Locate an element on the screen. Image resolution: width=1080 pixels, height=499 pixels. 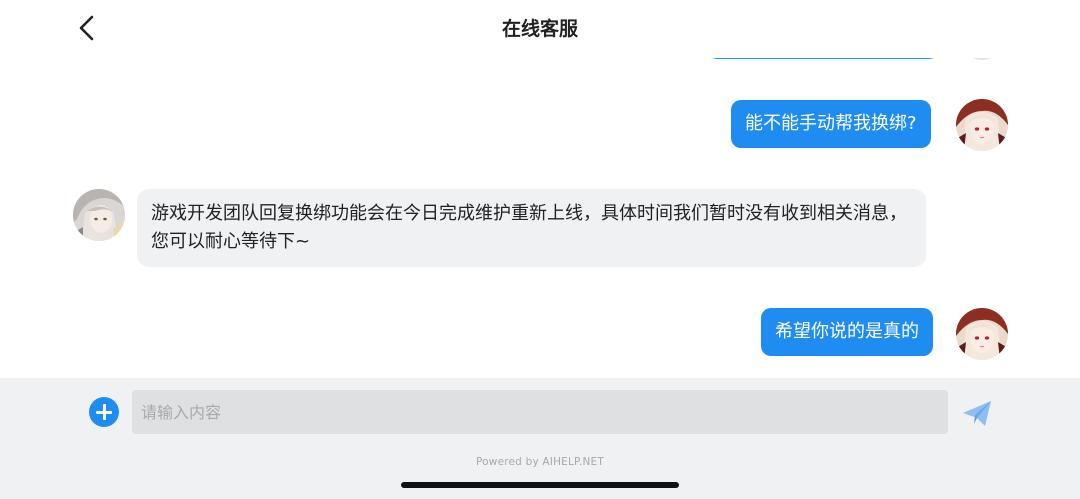
top-bar: 在线客服 is located at coordinates (540, 29).